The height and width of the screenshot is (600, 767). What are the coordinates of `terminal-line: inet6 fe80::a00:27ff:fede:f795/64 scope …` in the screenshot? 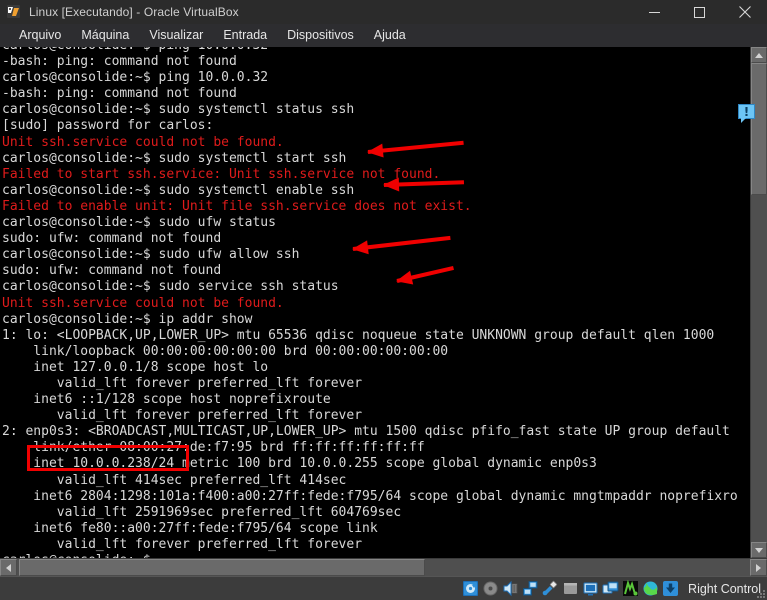 It's located at (190, 528).